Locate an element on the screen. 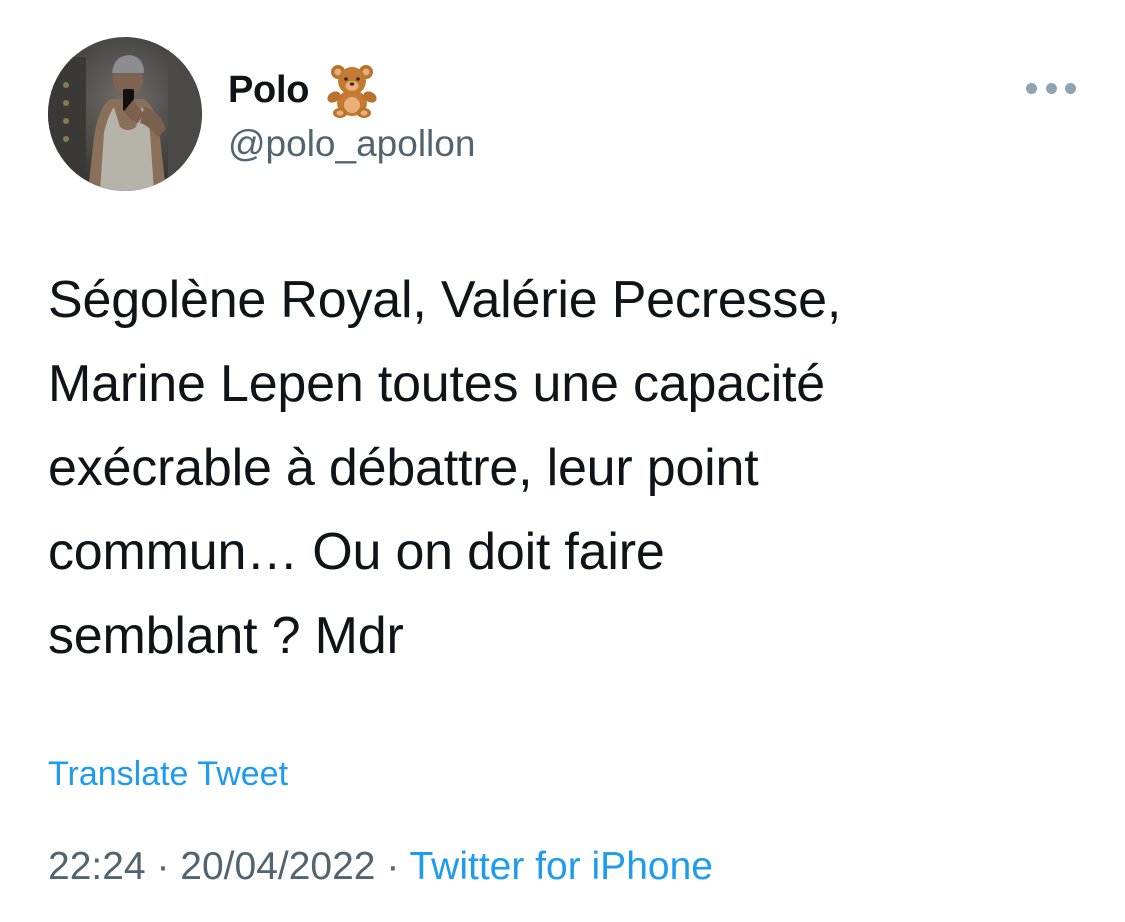 The height and width of the screenshot is (922, 1125). teddy-bear-icon is located at coordinates (352, 90).